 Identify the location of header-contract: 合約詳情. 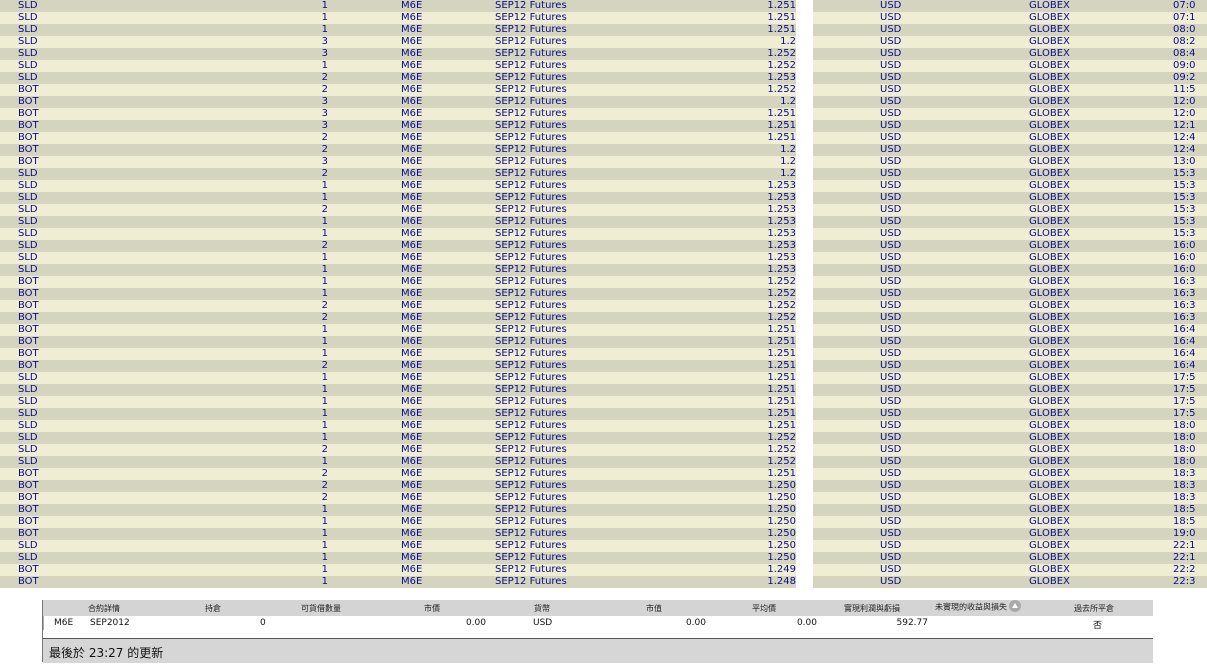
(104, 608).